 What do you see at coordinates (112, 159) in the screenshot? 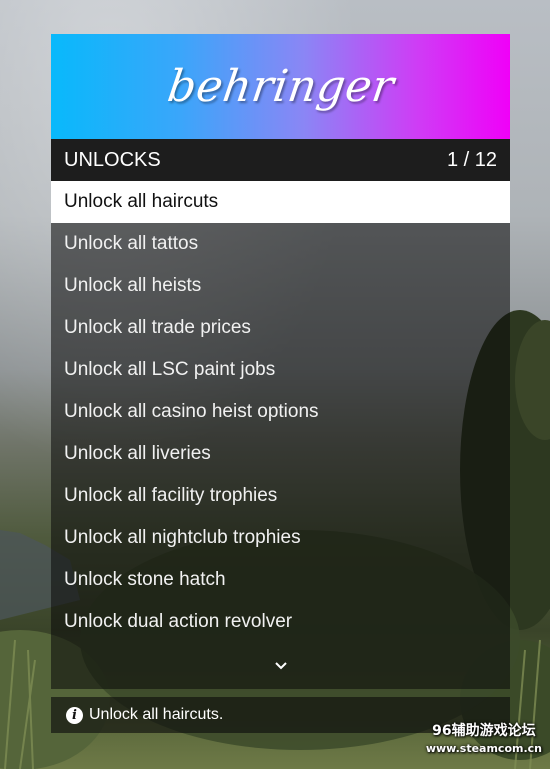
I see `section-title: UNLOCKS` at bounding box center [112, 159].